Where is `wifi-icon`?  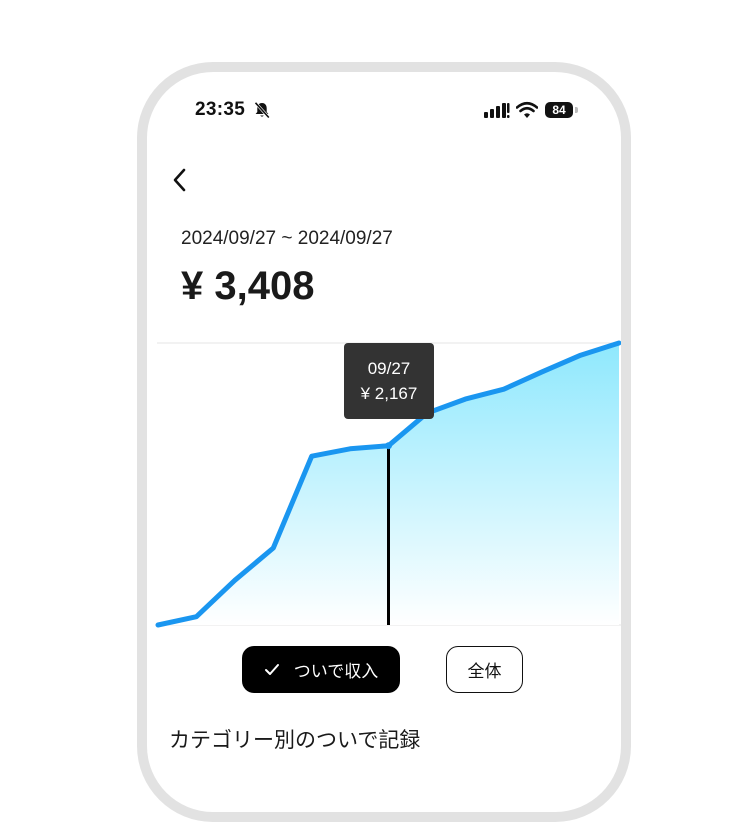
wifi-icon is located at coordinates (527, 110).